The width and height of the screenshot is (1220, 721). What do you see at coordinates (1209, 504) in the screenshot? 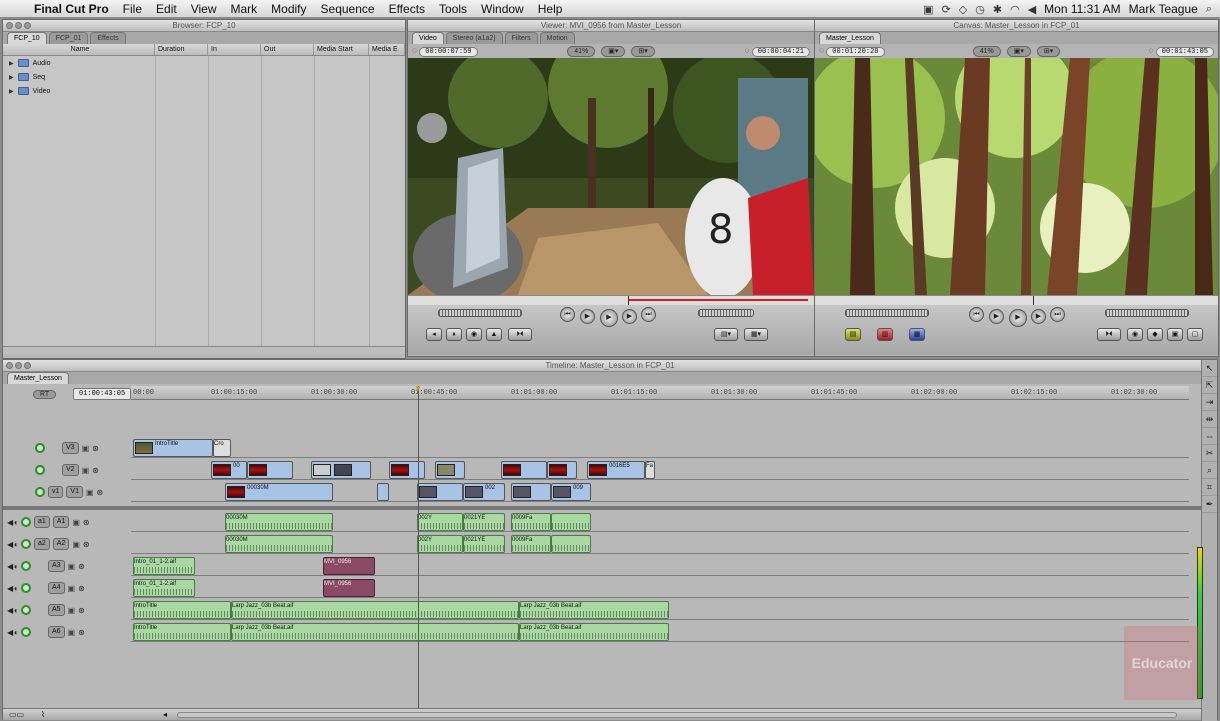
I see `pen-tool-icon: ✒` at bounding box center [1209, 504].